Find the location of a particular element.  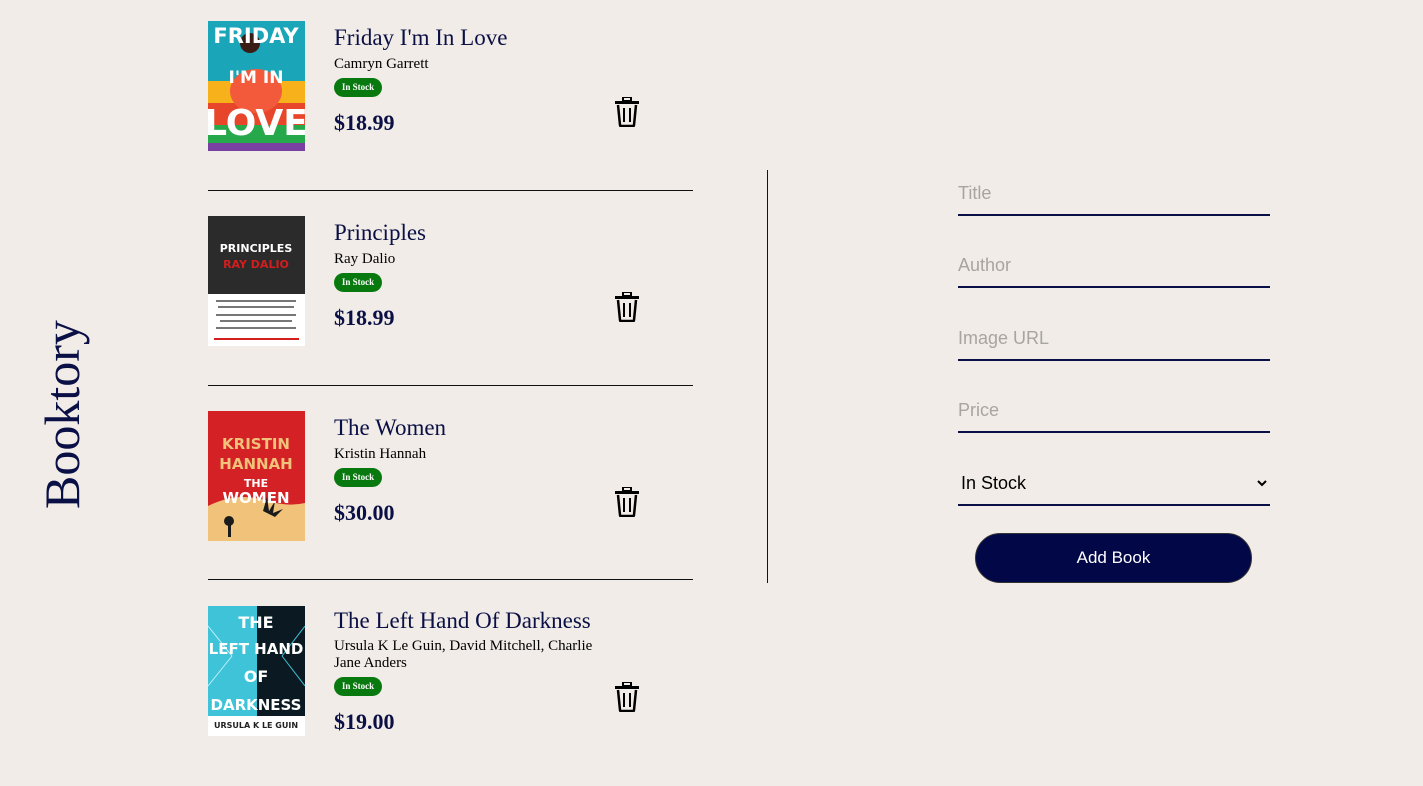

book-cover-image: FRIDAY I'M IN LOVE is located at coordinates (256, 86).